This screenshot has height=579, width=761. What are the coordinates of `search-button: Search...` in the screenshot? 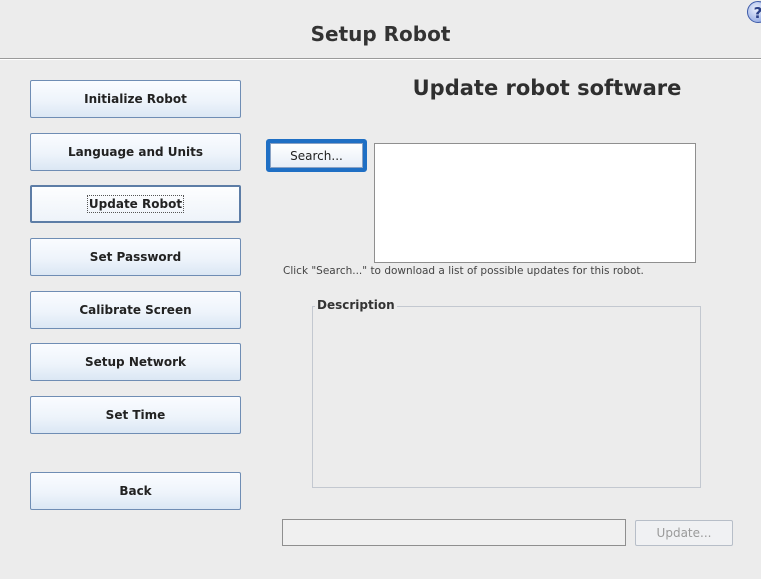 It's located at (316, 155).